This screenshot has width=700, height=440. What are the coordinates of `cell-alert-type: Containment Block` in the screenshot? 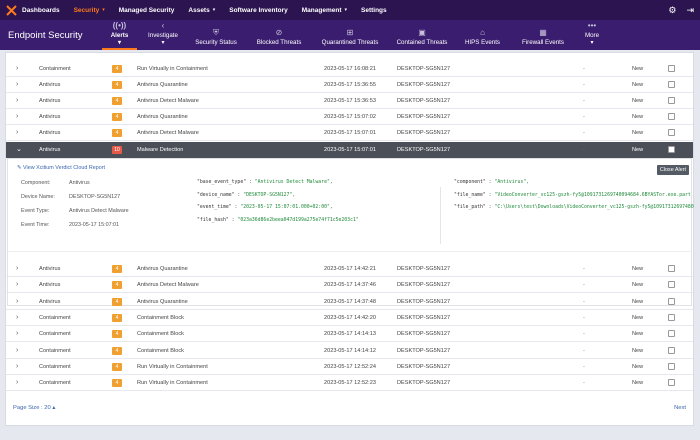 It's located at (160, 350).